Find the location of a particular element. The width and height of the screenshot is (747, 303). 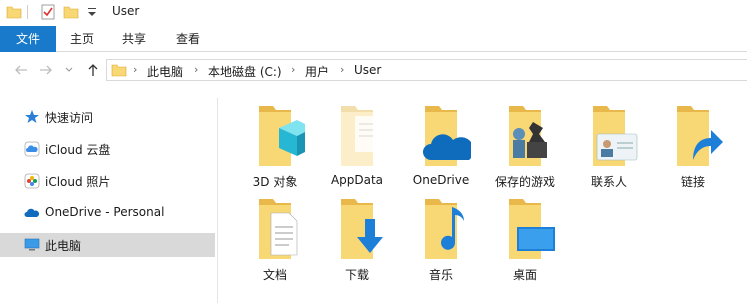

folder-appdata: AppData is located at coordinates (357, 150).